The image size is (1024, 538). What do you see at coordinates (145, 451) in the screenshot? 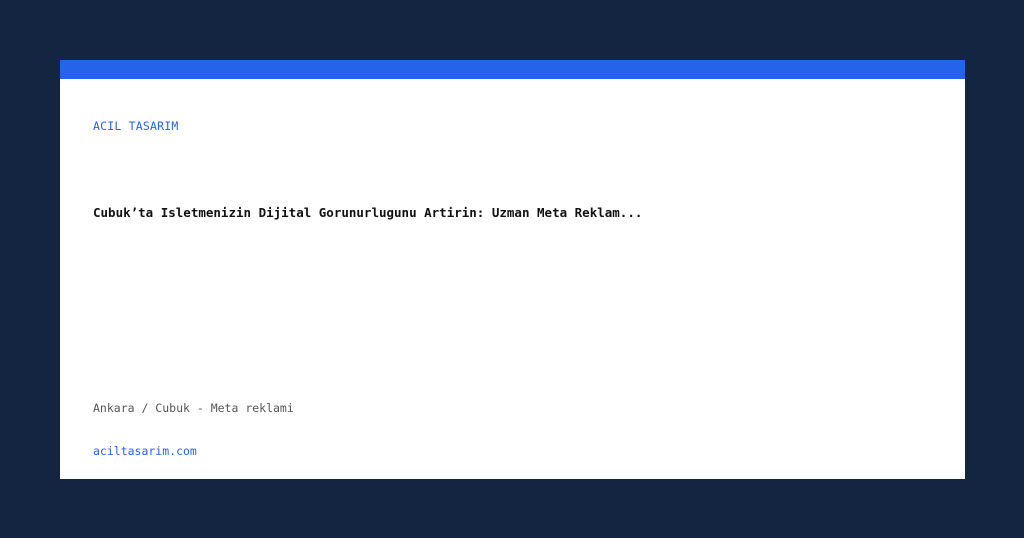
I see `site-link: aciltasarim.com` at bounding box center [145, 451].